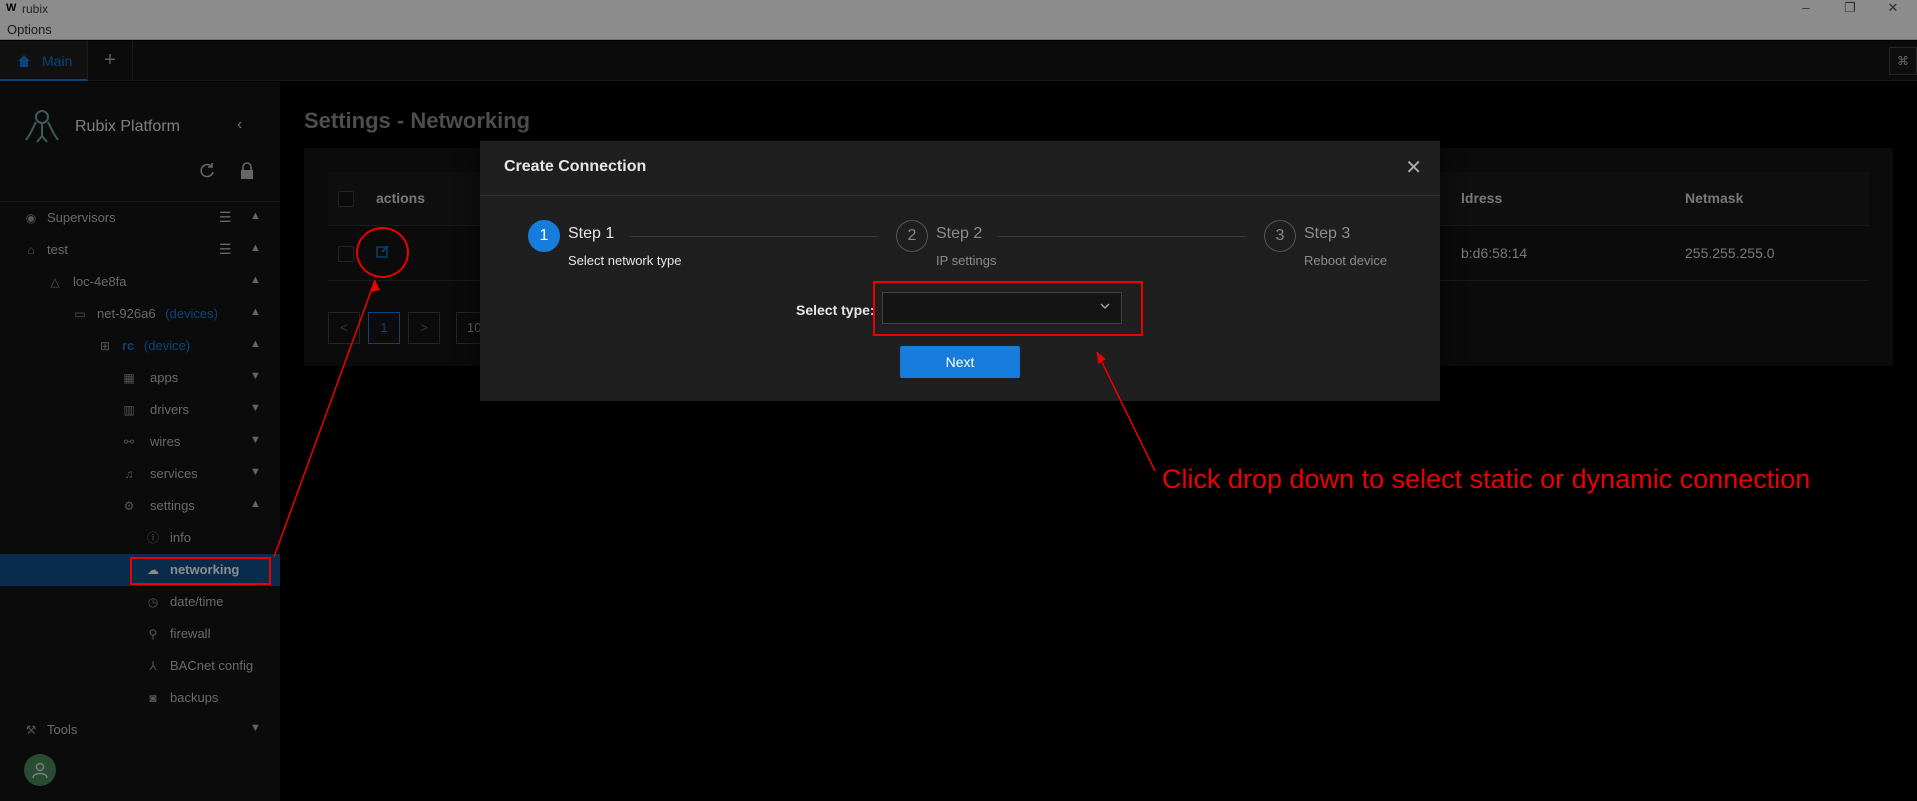 The height and width of the screenshot is (801, 1917). I want to click on close-icon: ✕, so click(1413, 167).